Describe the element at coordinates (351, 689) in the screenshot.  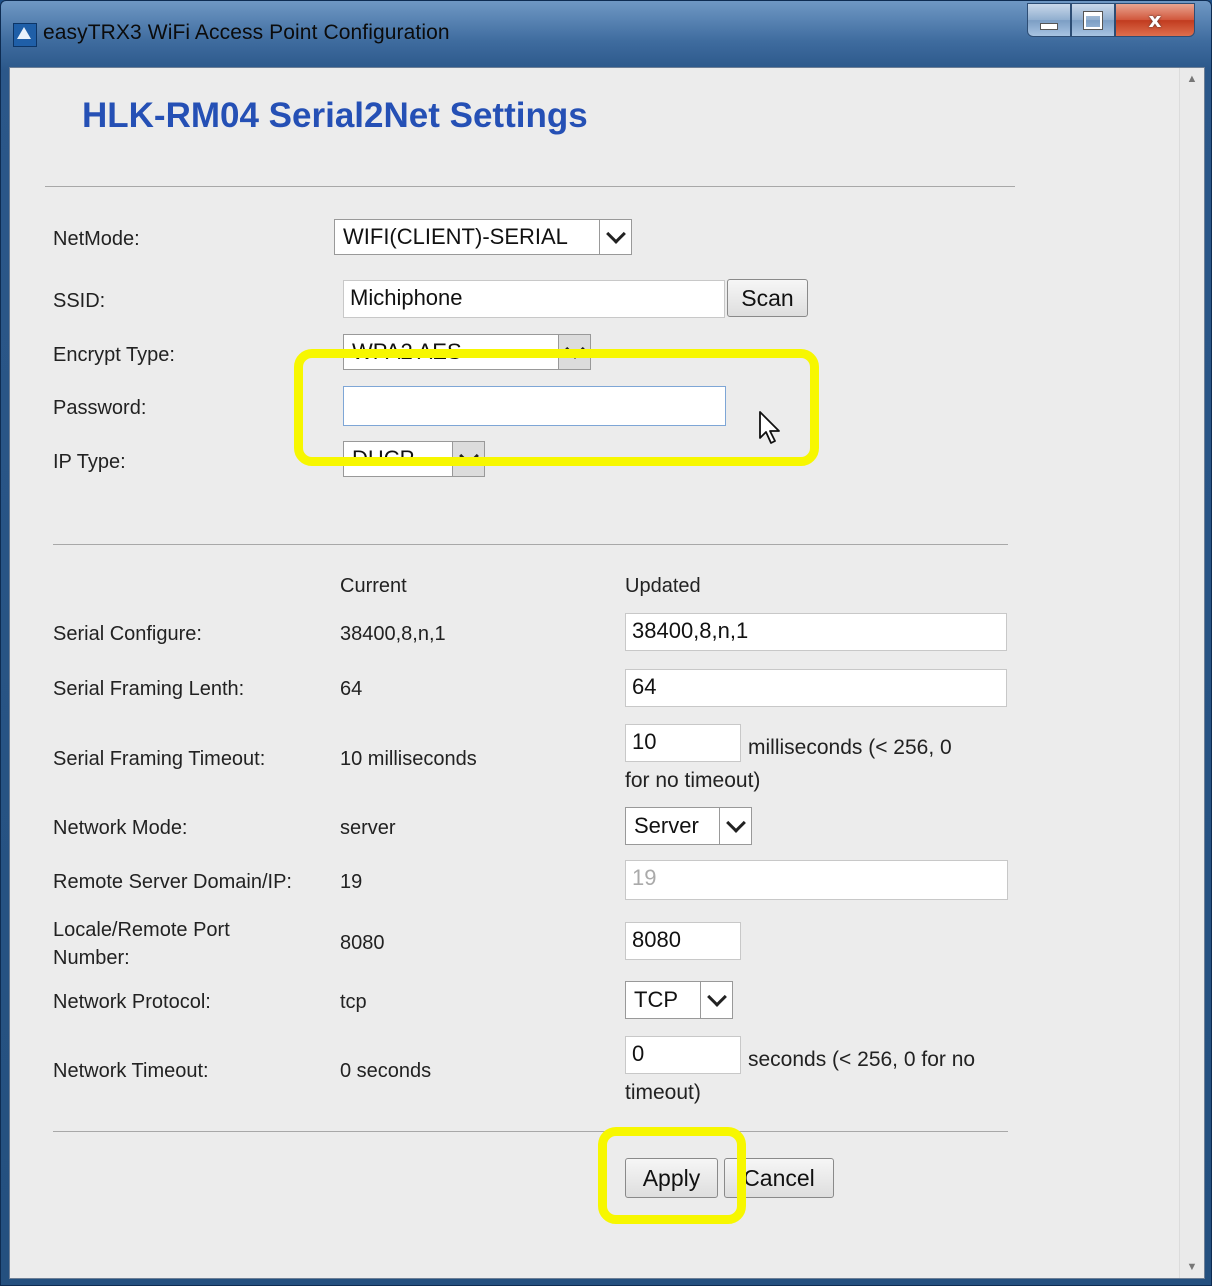
I see `serial-framing-length-current: 64` at that location.